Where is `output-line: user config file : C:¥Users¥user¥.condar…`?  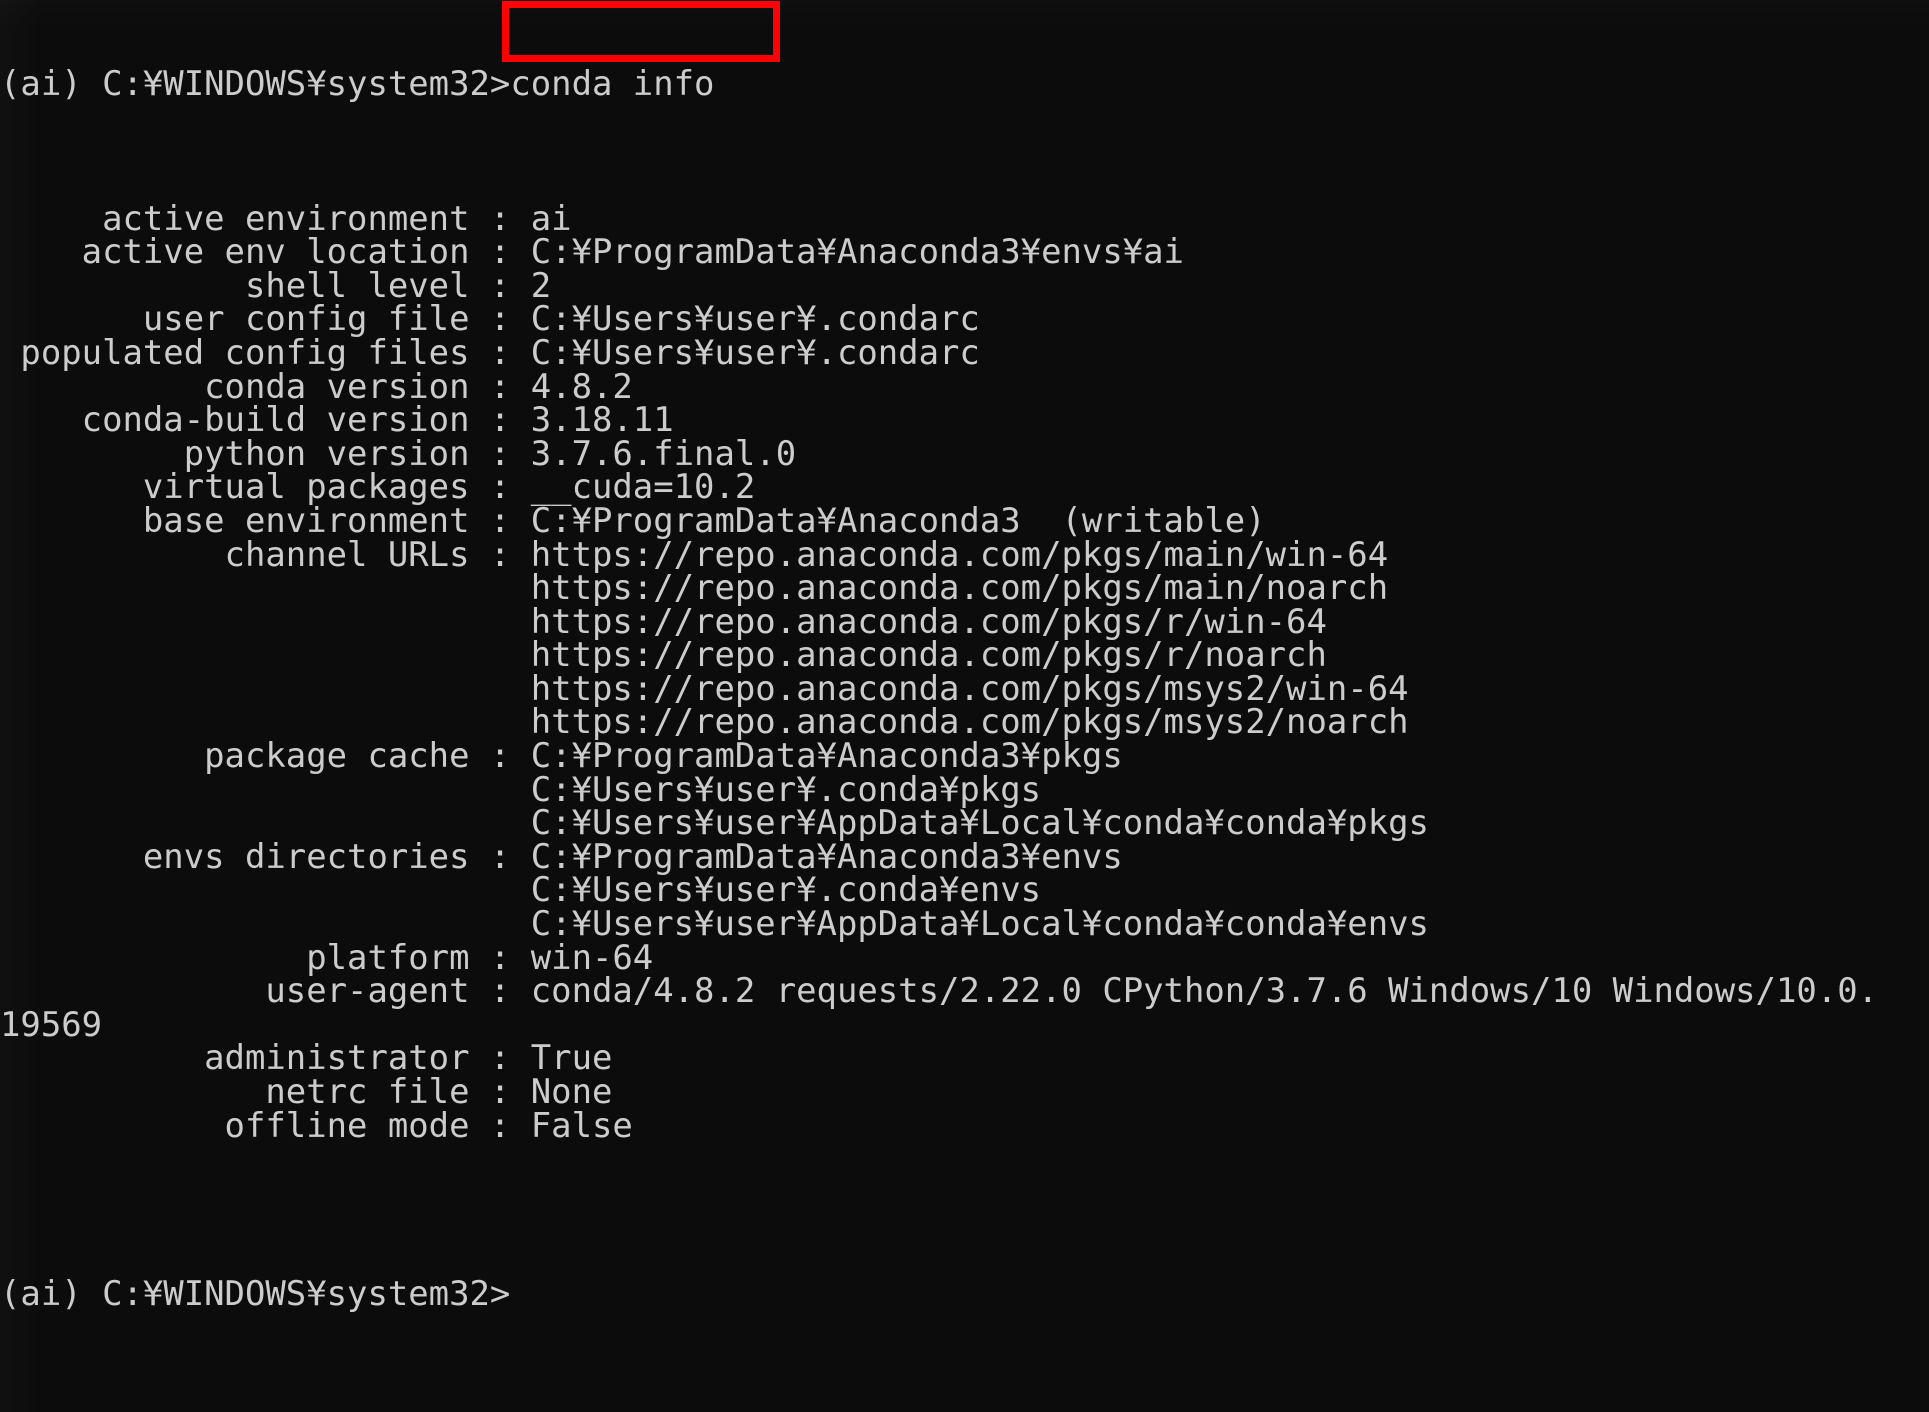 output-line: user config file : C:¥Users¥user¥.condar… is located at coordinates (490, 319).